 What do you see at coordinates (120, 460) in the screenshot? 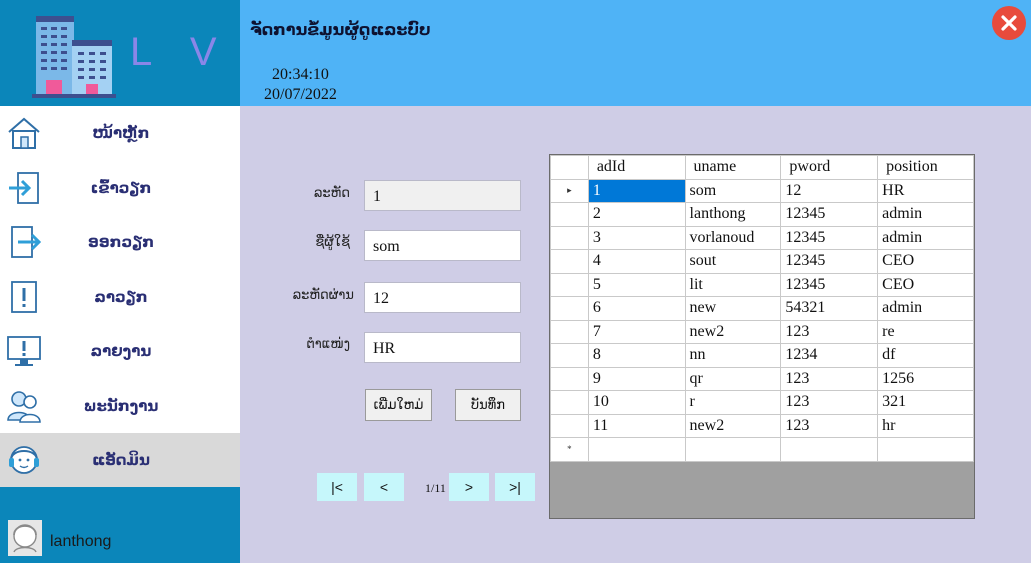
I see `sidebar-item-admin: ແອັດມິນ` at bounding box center [120, 460].